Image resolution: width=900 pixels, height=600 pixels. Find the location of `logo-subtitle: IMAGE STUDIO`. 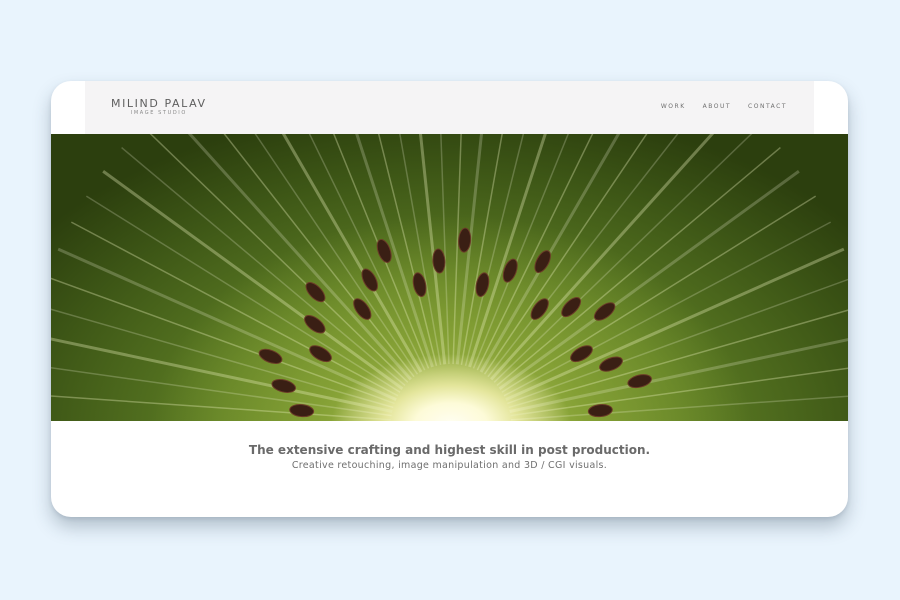

logo-subtitle: IMAGE STUDIO is located at coordinates (158, 113).